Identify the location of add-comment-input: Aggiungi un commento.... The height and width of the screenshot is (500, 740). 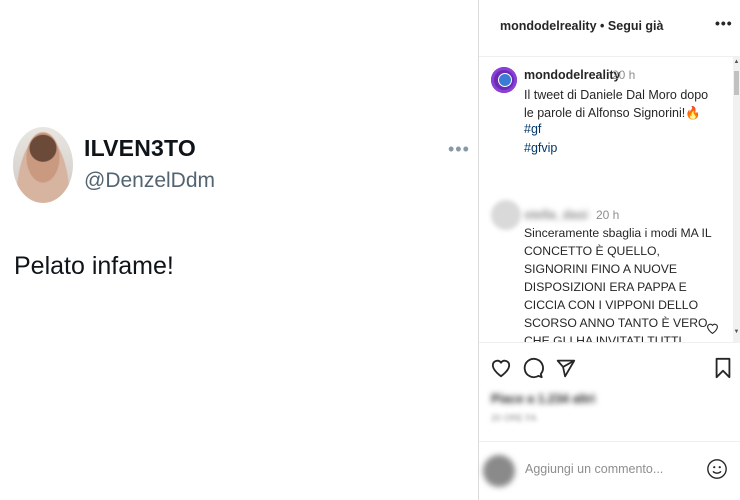
(610, 469).